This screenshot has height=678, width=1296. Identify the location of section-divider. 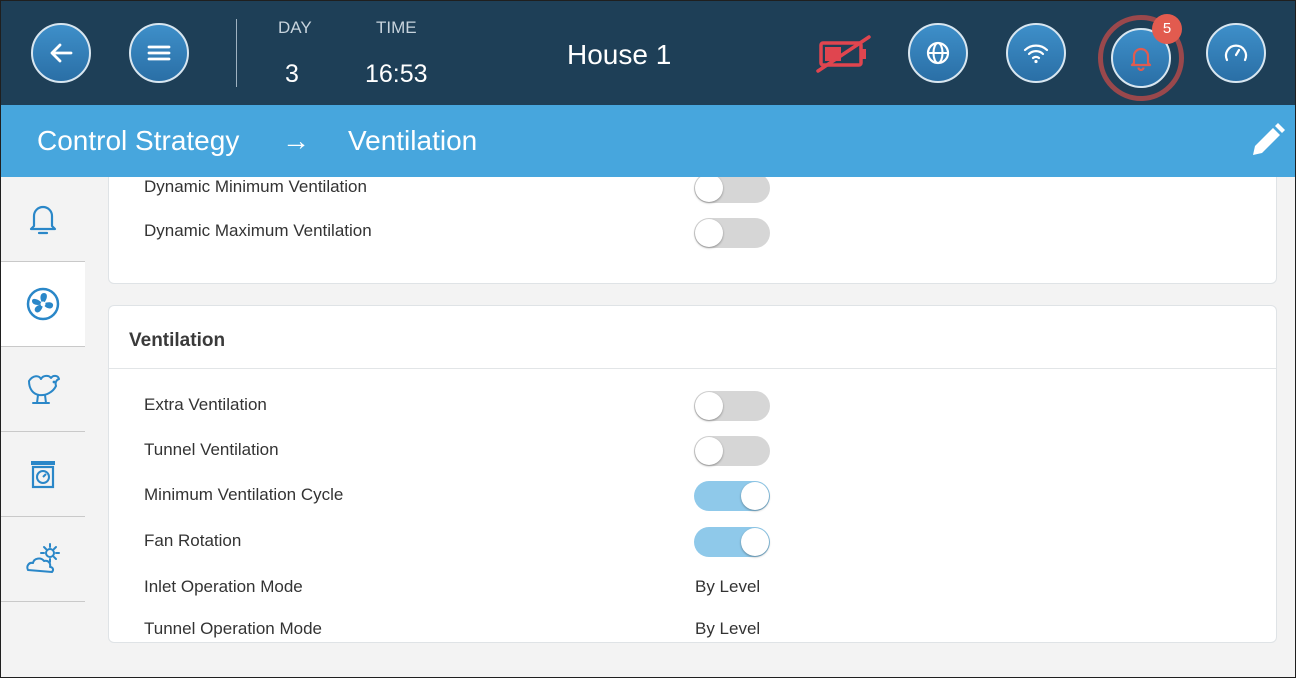
(692, 368).